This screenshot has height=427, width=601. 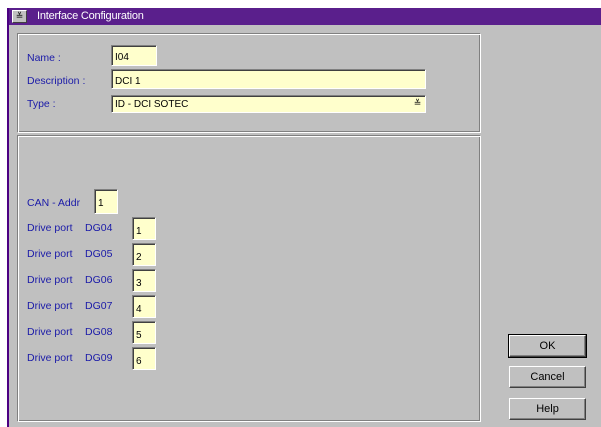 I want to click on drive-port-code: DG07, so click(x=99, y=306).